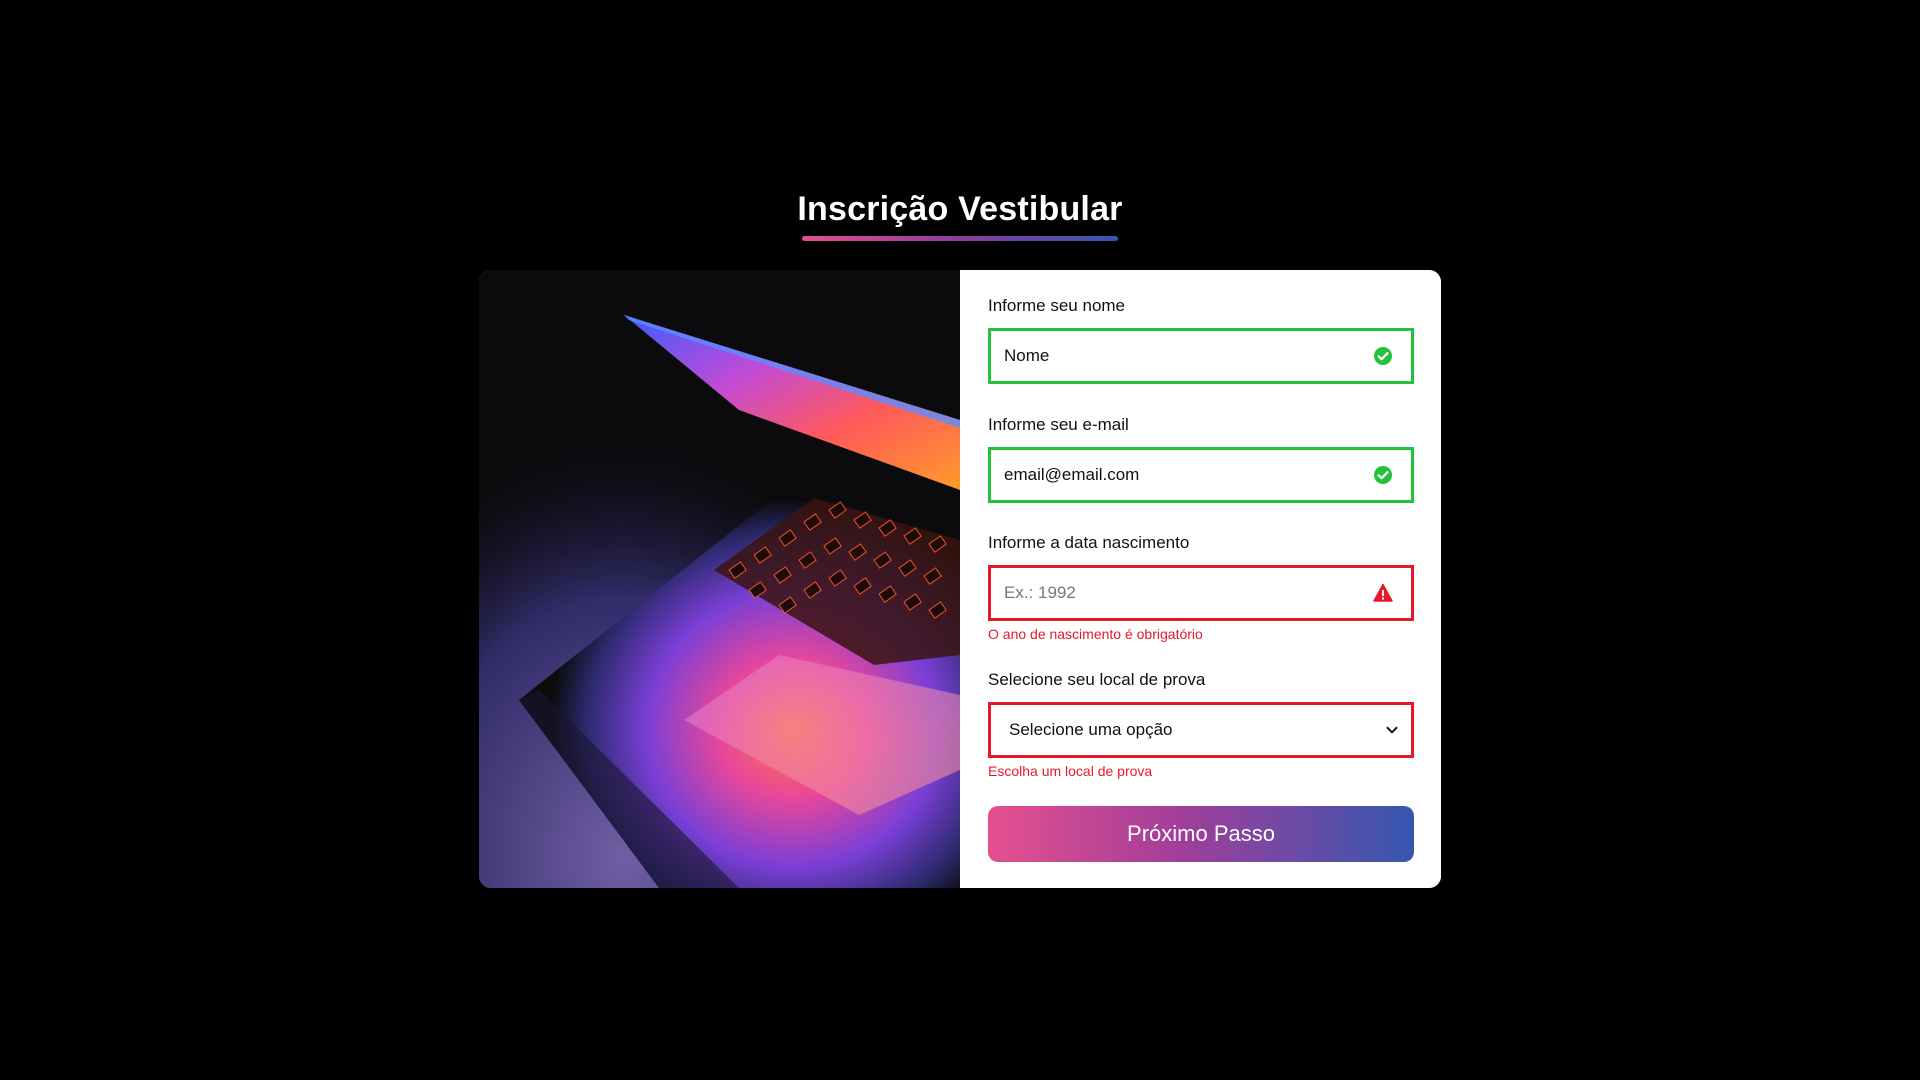 The width and height of the screenshot is (1920, 1080). I want to click on form-panel: Informe seu nome Informe seu e-mail Info, so click(1200, 579).